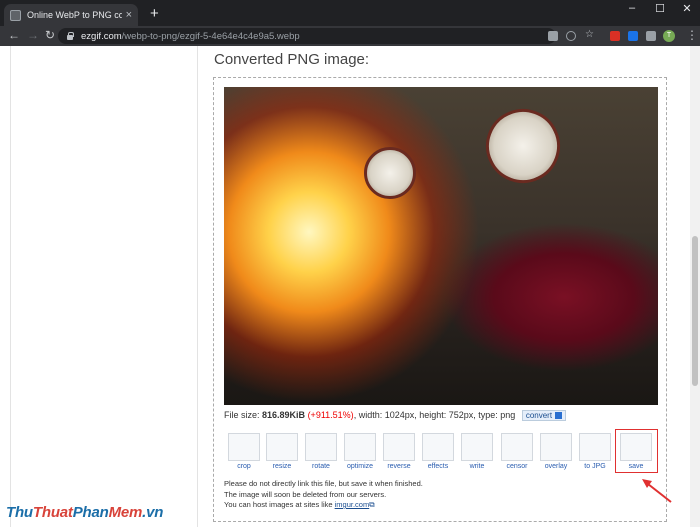  I want to click on overlay-icon, so click(556, 447).